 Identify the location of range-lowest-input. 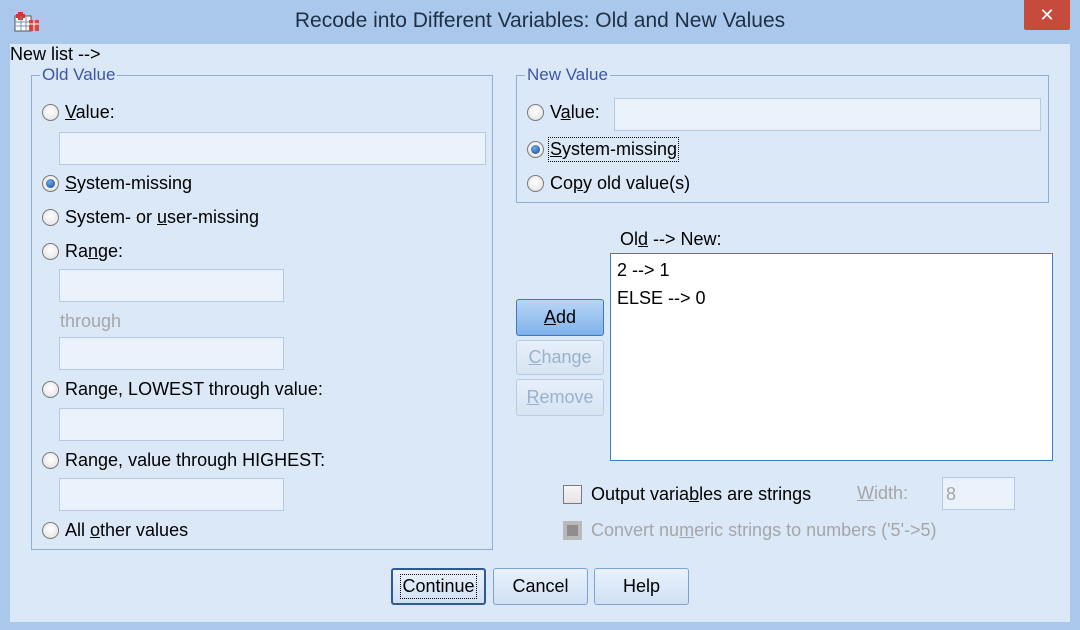
(171, 424).